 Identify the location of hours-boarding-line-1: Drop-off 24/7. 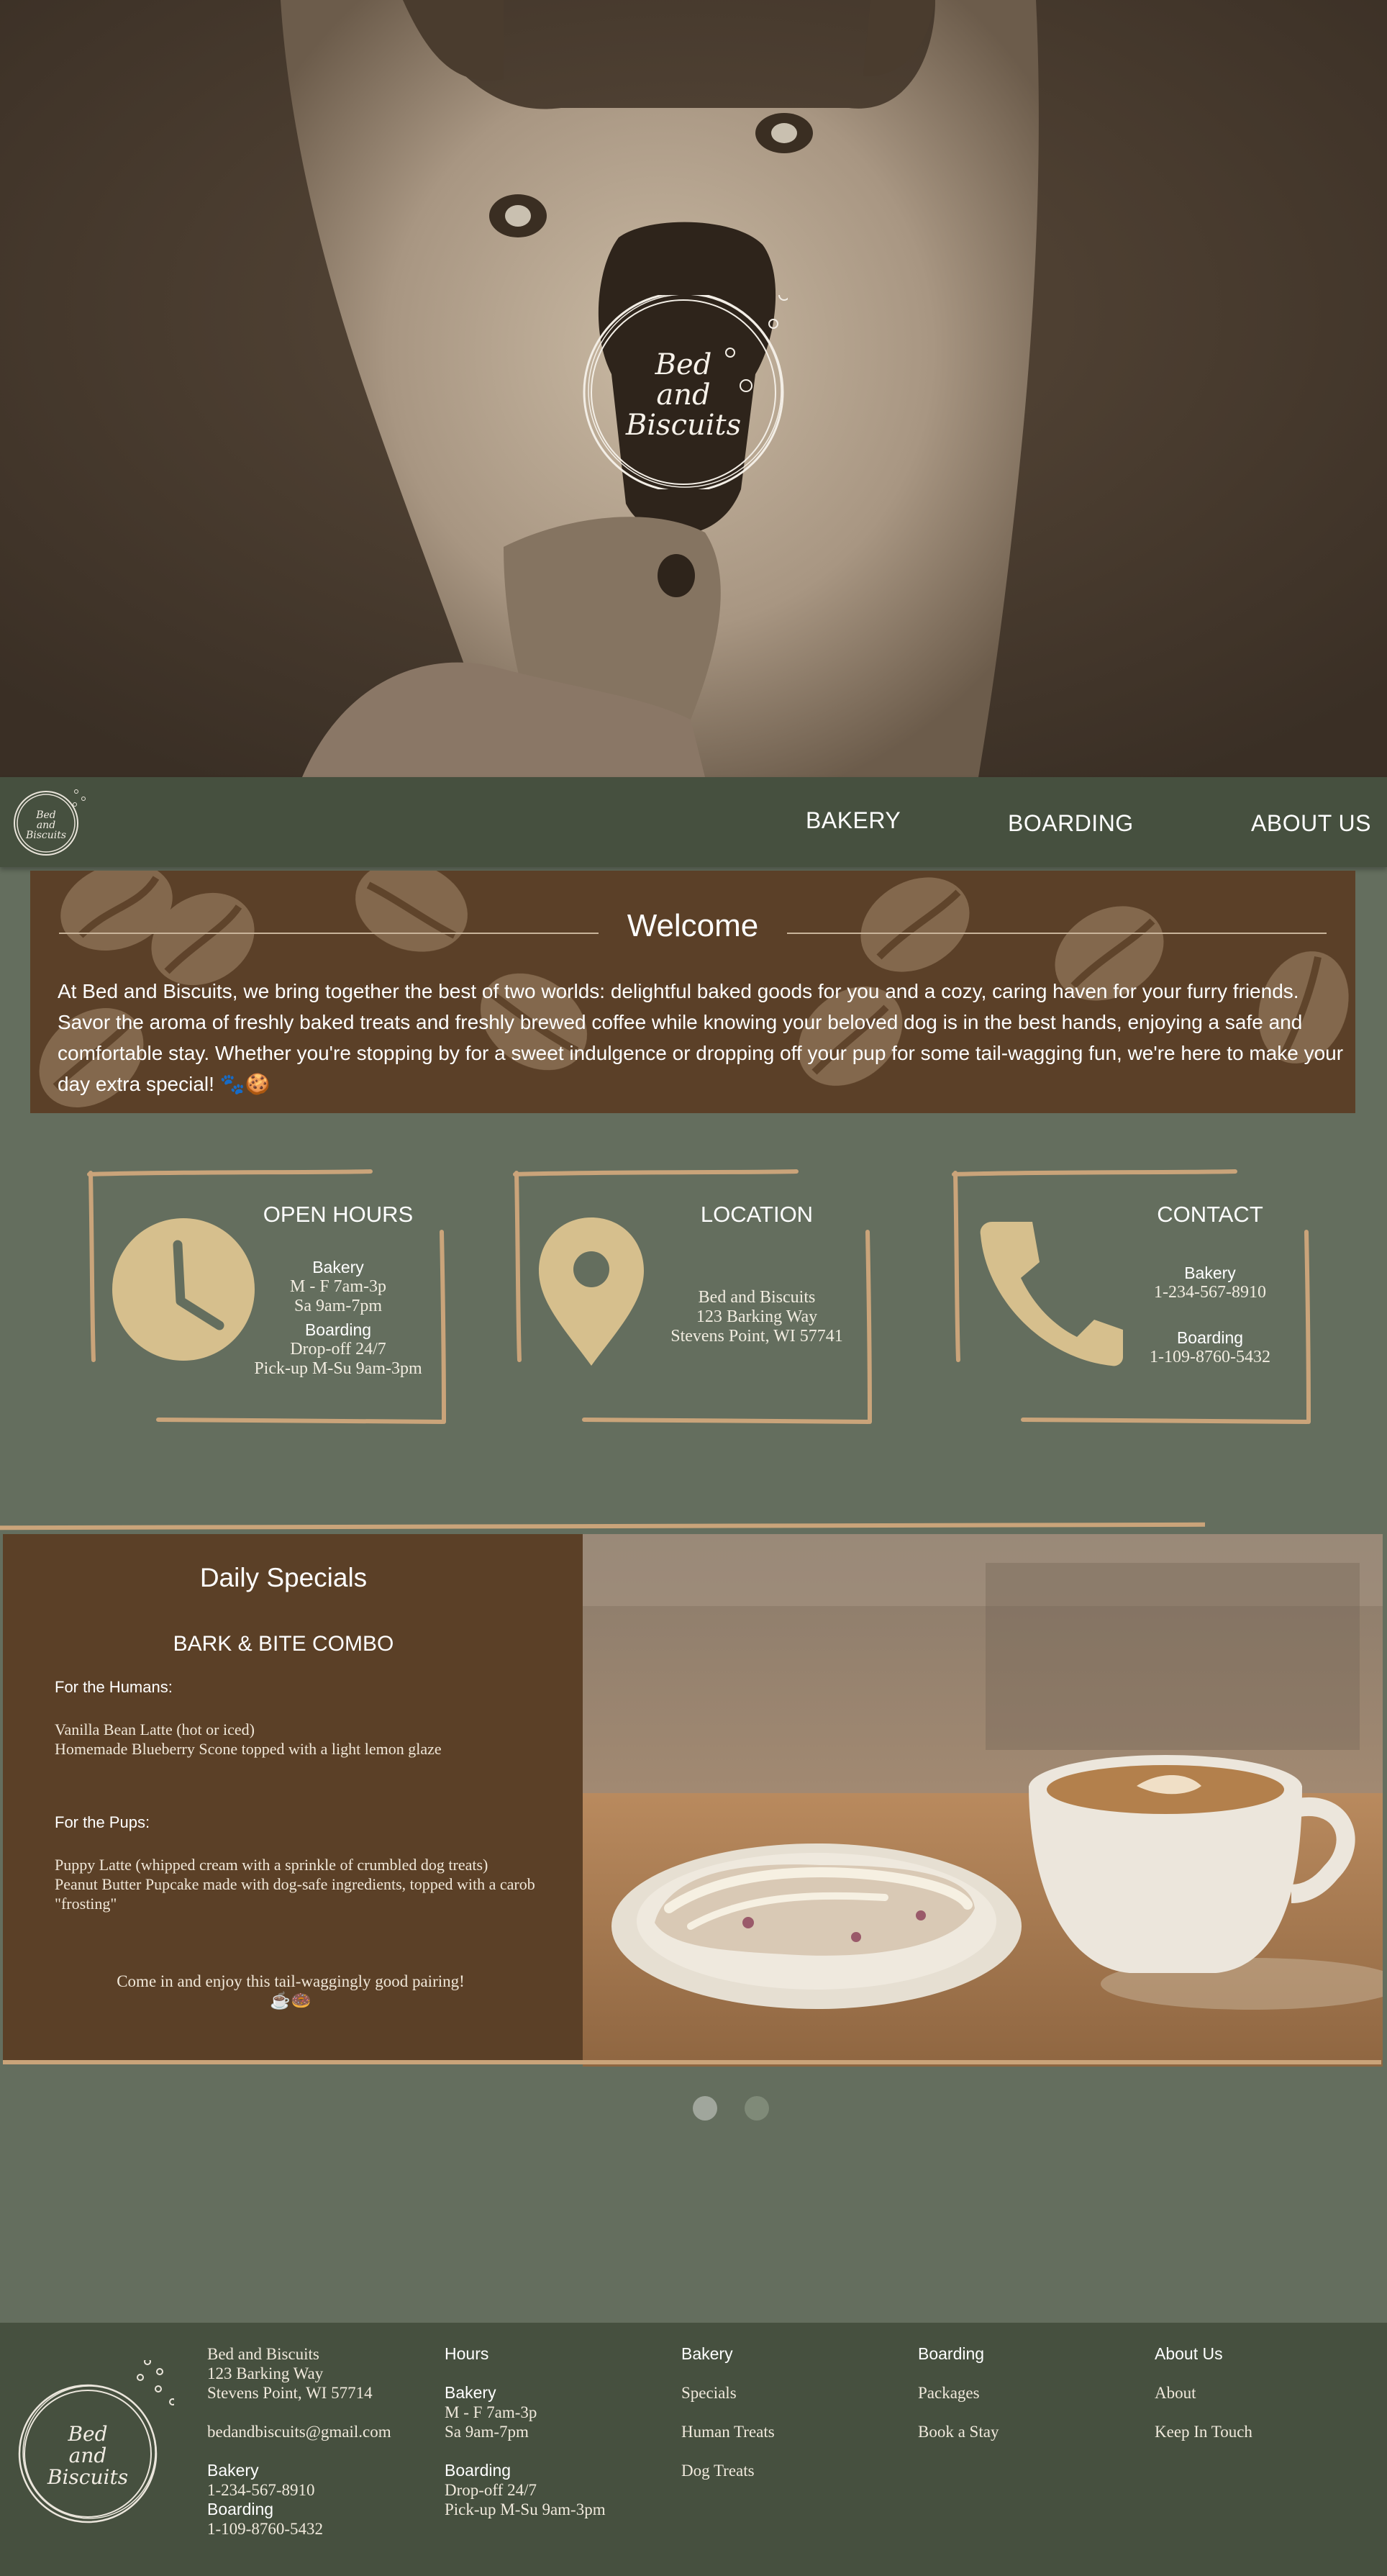
(338, 1349).